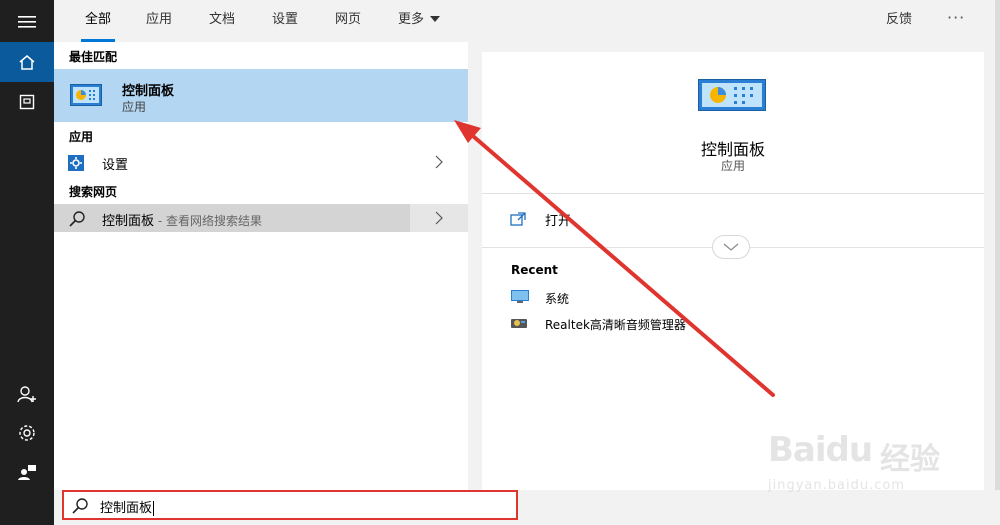 The width and height of the screenshot is (1000, 525). What do you see at coordinates (261, 95) in the screenshot?
I see `best-match-item: 控制面板 应用` at bounding box center [261, 95].